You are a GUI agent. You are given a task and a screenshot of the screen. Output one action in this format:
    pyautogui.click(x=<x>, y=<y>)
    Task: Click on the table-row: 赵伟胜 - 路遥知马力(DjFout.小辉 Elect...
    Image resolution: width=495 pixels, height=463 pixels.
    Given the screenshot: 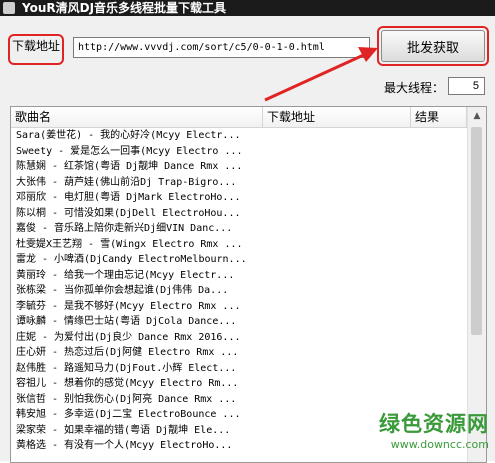 What is the action you would take?
    pyautogui.click(x=135, y=369)
    